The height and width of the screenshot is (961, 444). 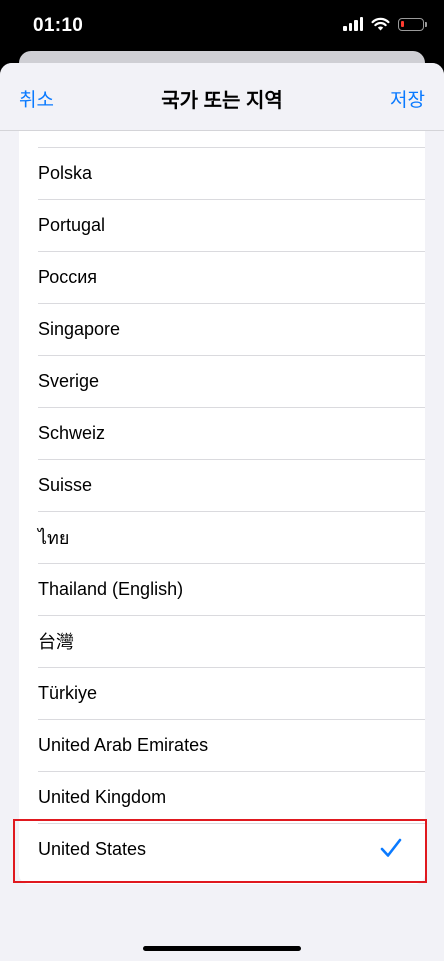 I want to click on list-item: Portugal, so click(x=222, y=225).